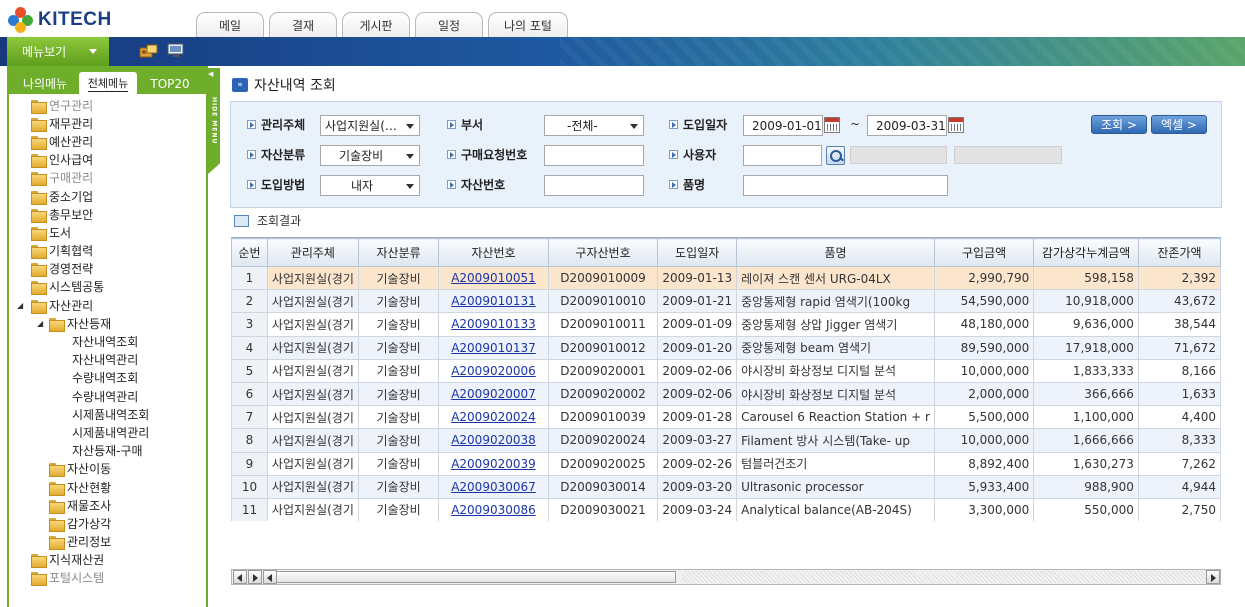  Describe the element at coordinates (594, 125) in the screenshot. I see `dept-select: -전체-` at that location.